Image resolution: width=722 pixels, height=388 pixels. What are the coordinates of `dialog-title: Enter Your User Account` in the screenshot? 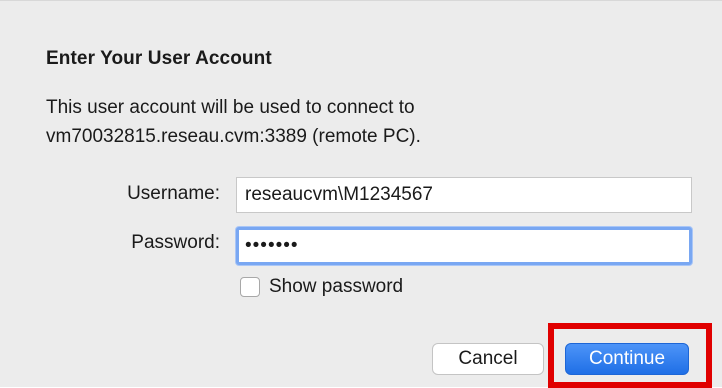 It's located at (159, 58).